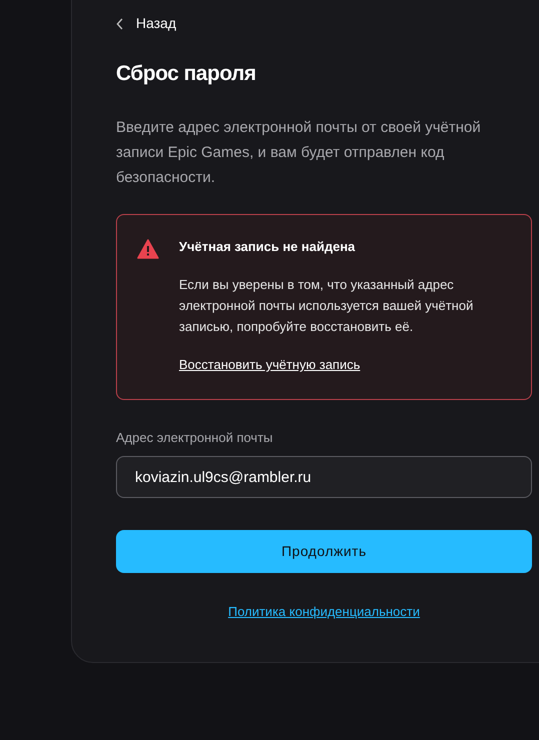 Image resolution: width=539 pixels, height=740 pixels. Describe the element at coordinates (148, 248) in the screenshot. I see `warning-icon` at that location.